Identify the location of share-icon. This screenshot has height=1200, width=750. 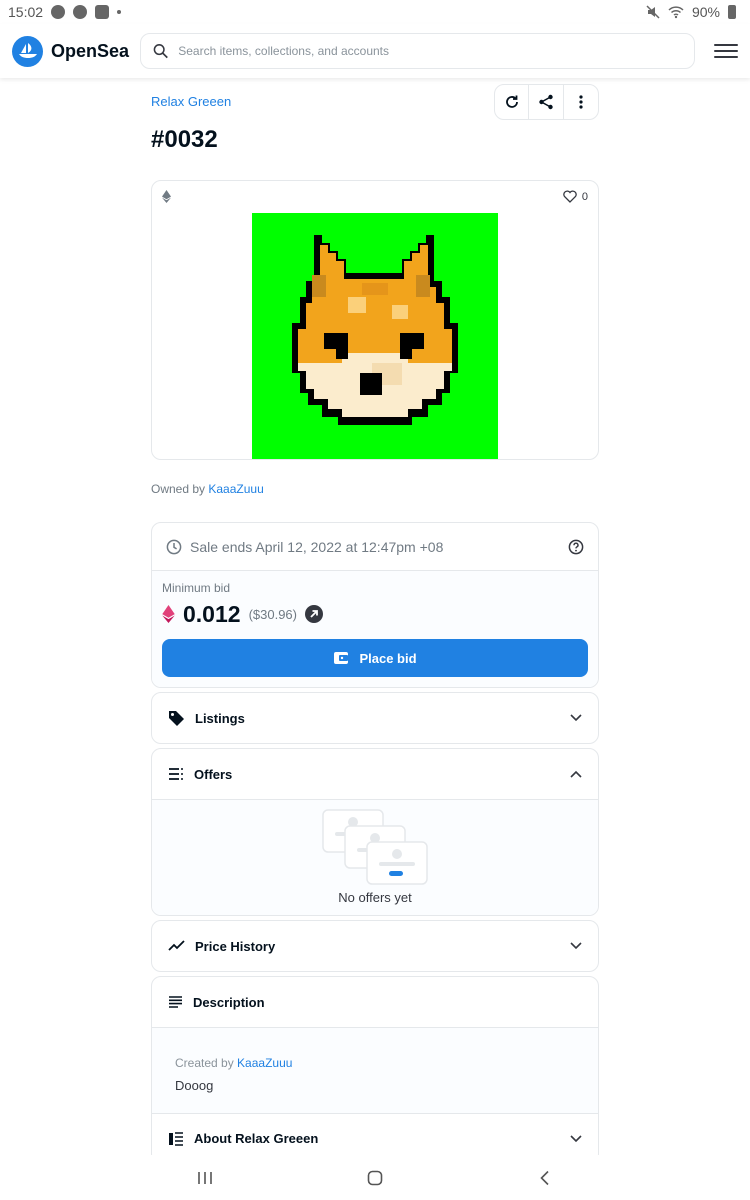
(546, 102).